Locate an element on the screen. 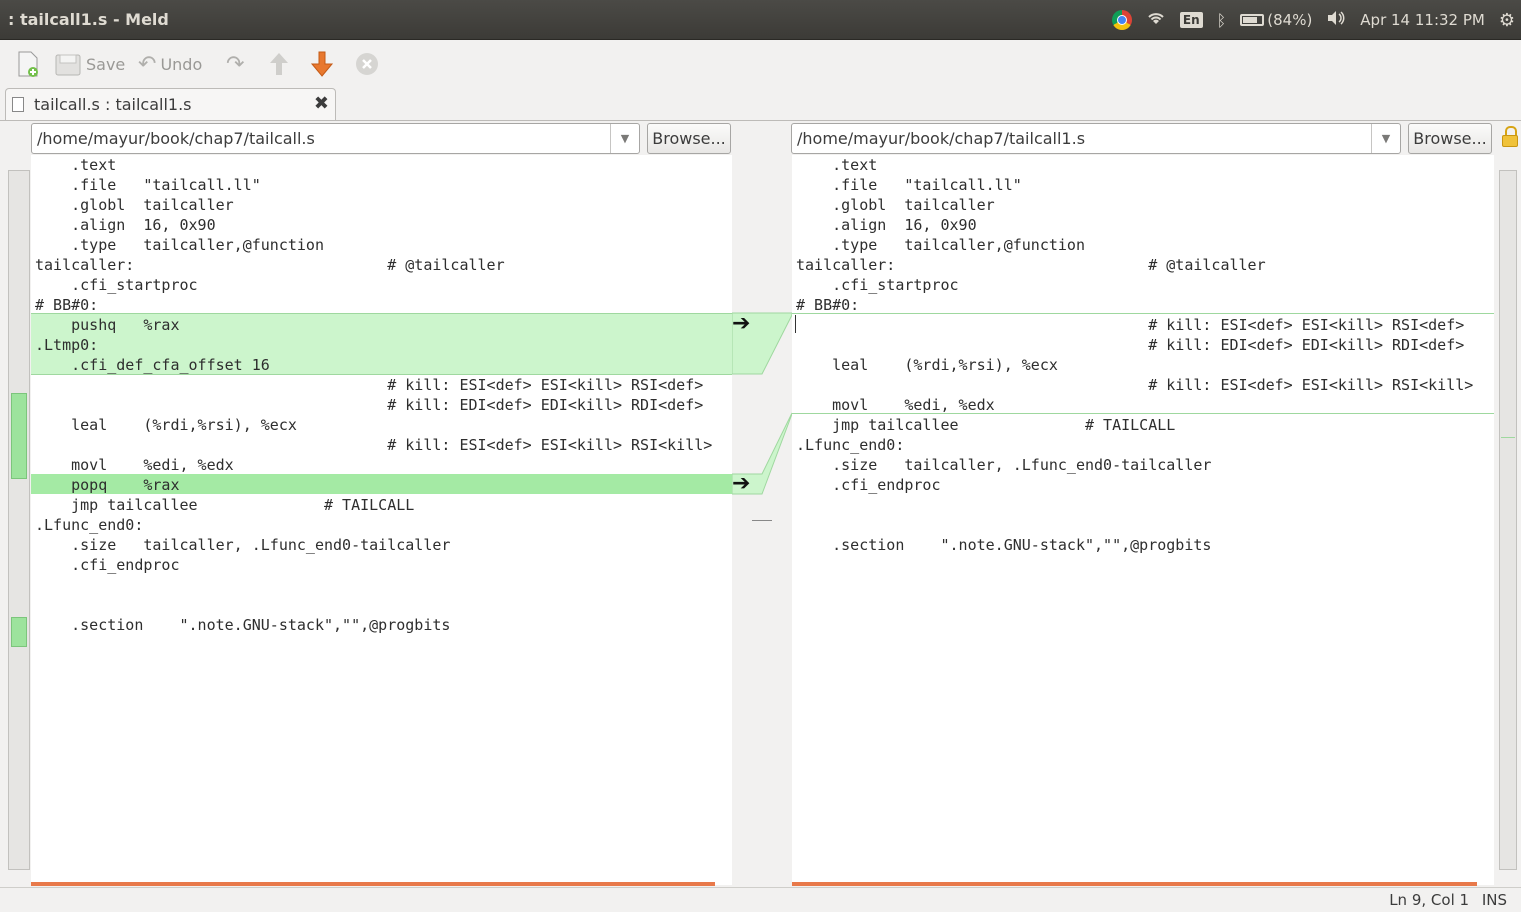 The height and width of the screenshot is (912, 1521). undo-icon: ↶ is located at coordinates (147, 64).